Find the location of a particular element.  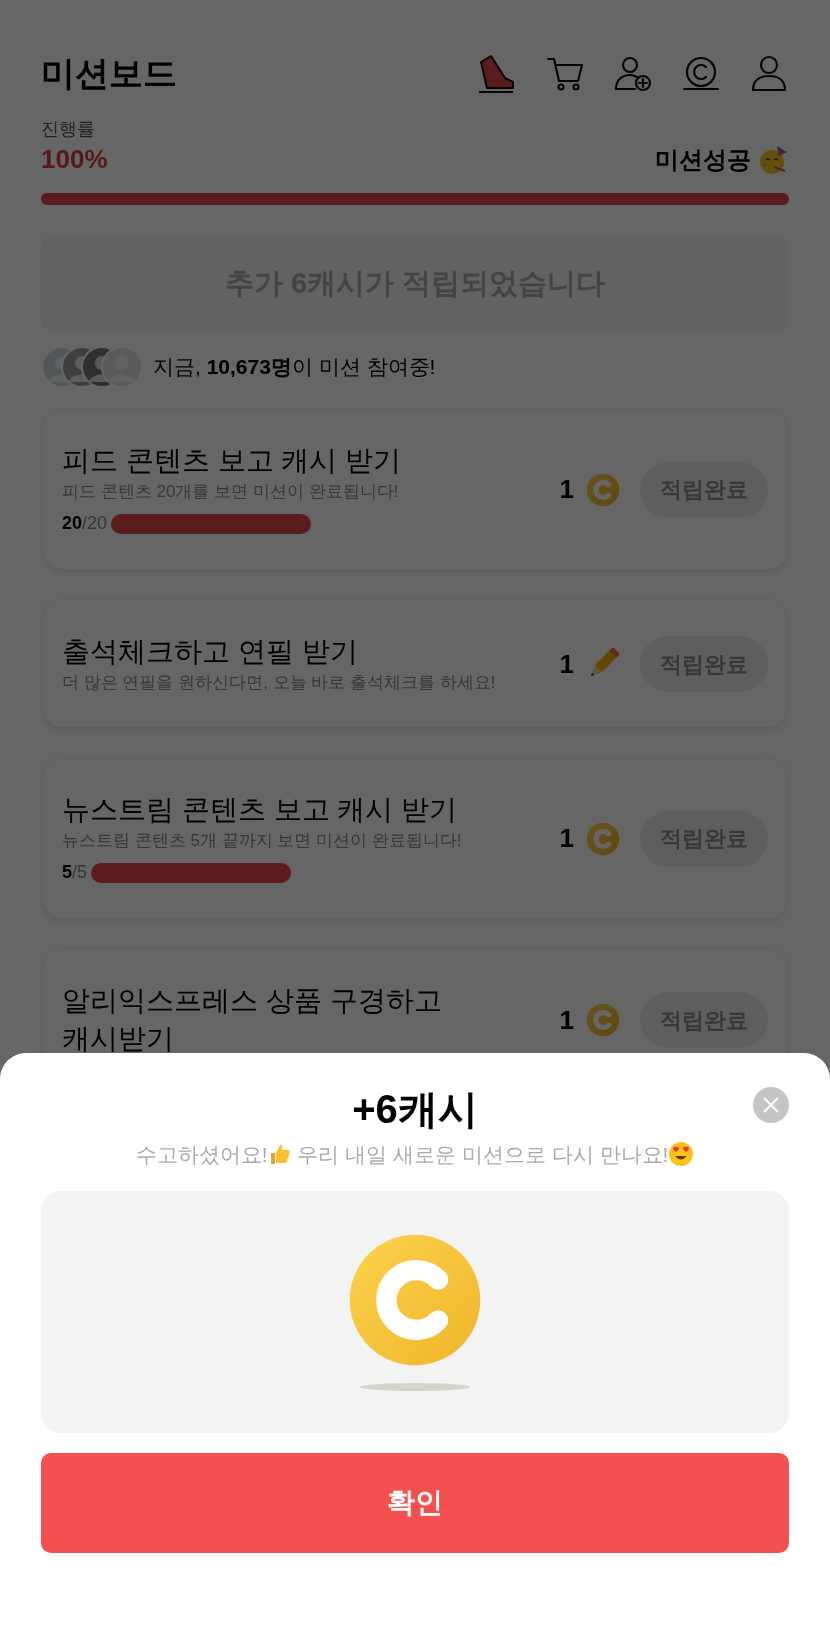

mission-title: 뉴스트림 콘텐츠 보고 캐시 받기 is located at coordinates (260, 810).